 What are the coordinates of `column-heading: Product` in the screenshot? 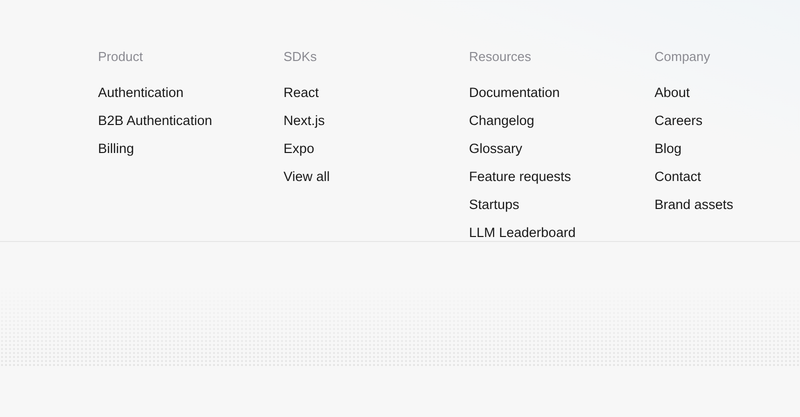 It's located at (120, 57).